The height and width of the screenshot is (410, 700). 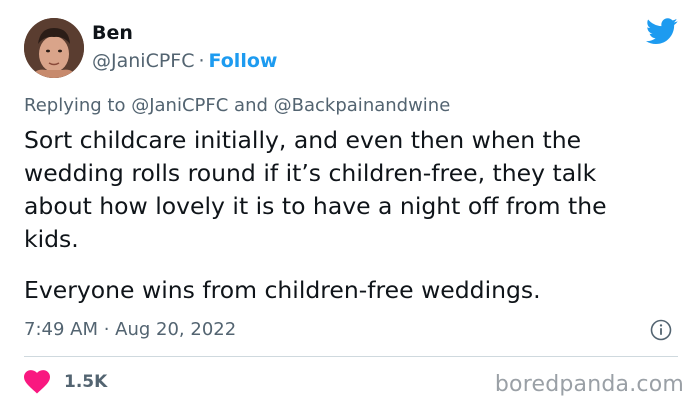 I want to click on reply-mention-janicpfc: @JaniCPFC, so click(x=179, y=105).